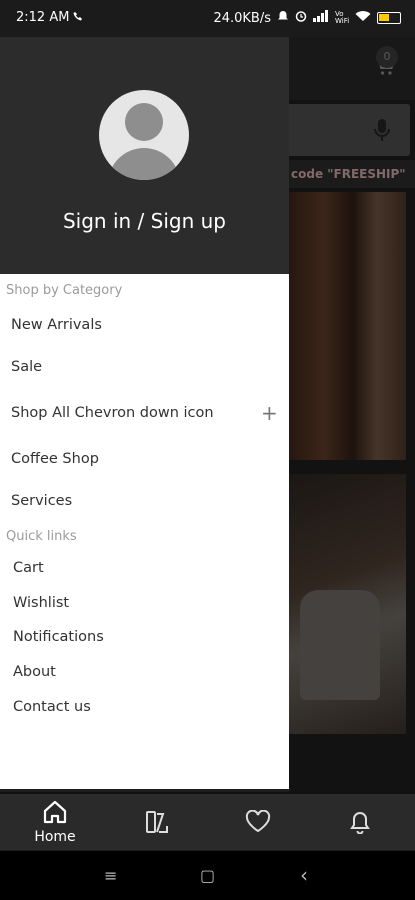 The height and width of the screenshot is (900, 415). Describe the element at coordinates (26, 367) in the screenshot. I see `menu-item-sale: Sale` at that location.